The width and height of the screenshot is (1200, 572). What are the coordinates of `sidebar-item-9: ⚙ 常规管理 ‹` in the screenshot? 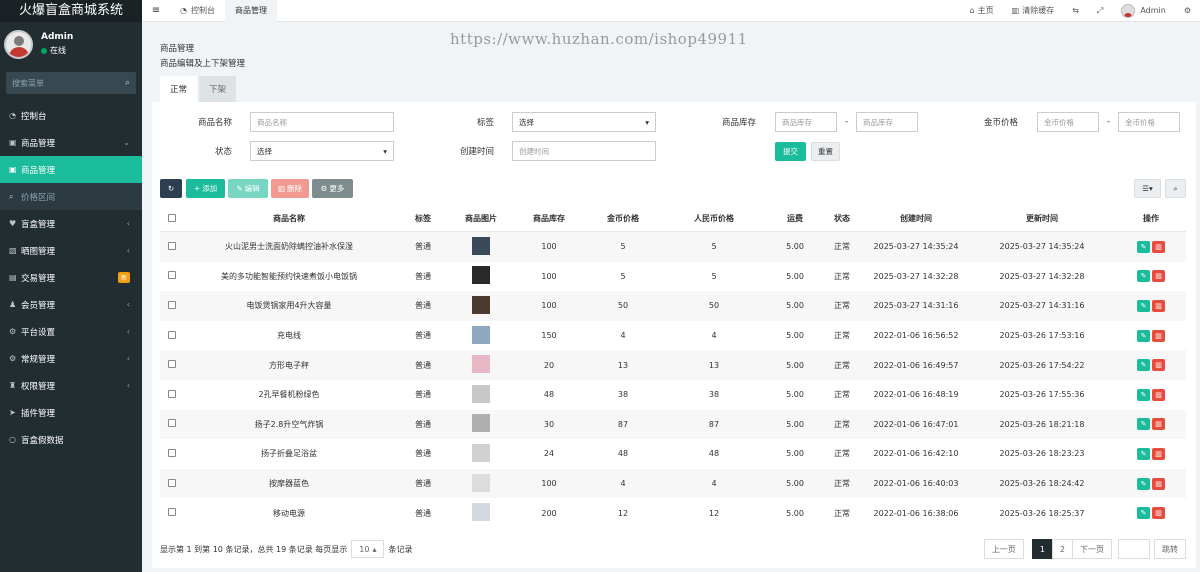 It's located at (71, 358).